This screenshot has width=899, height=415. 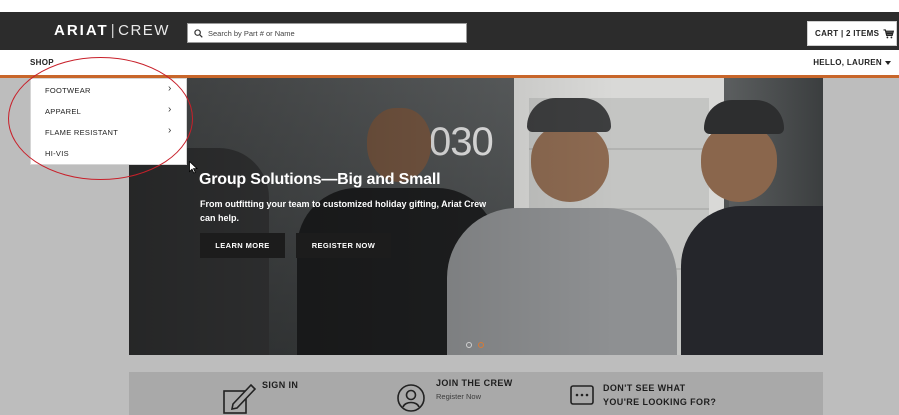 I want to click on logo-product: CREW, so click(x=144, y=30).